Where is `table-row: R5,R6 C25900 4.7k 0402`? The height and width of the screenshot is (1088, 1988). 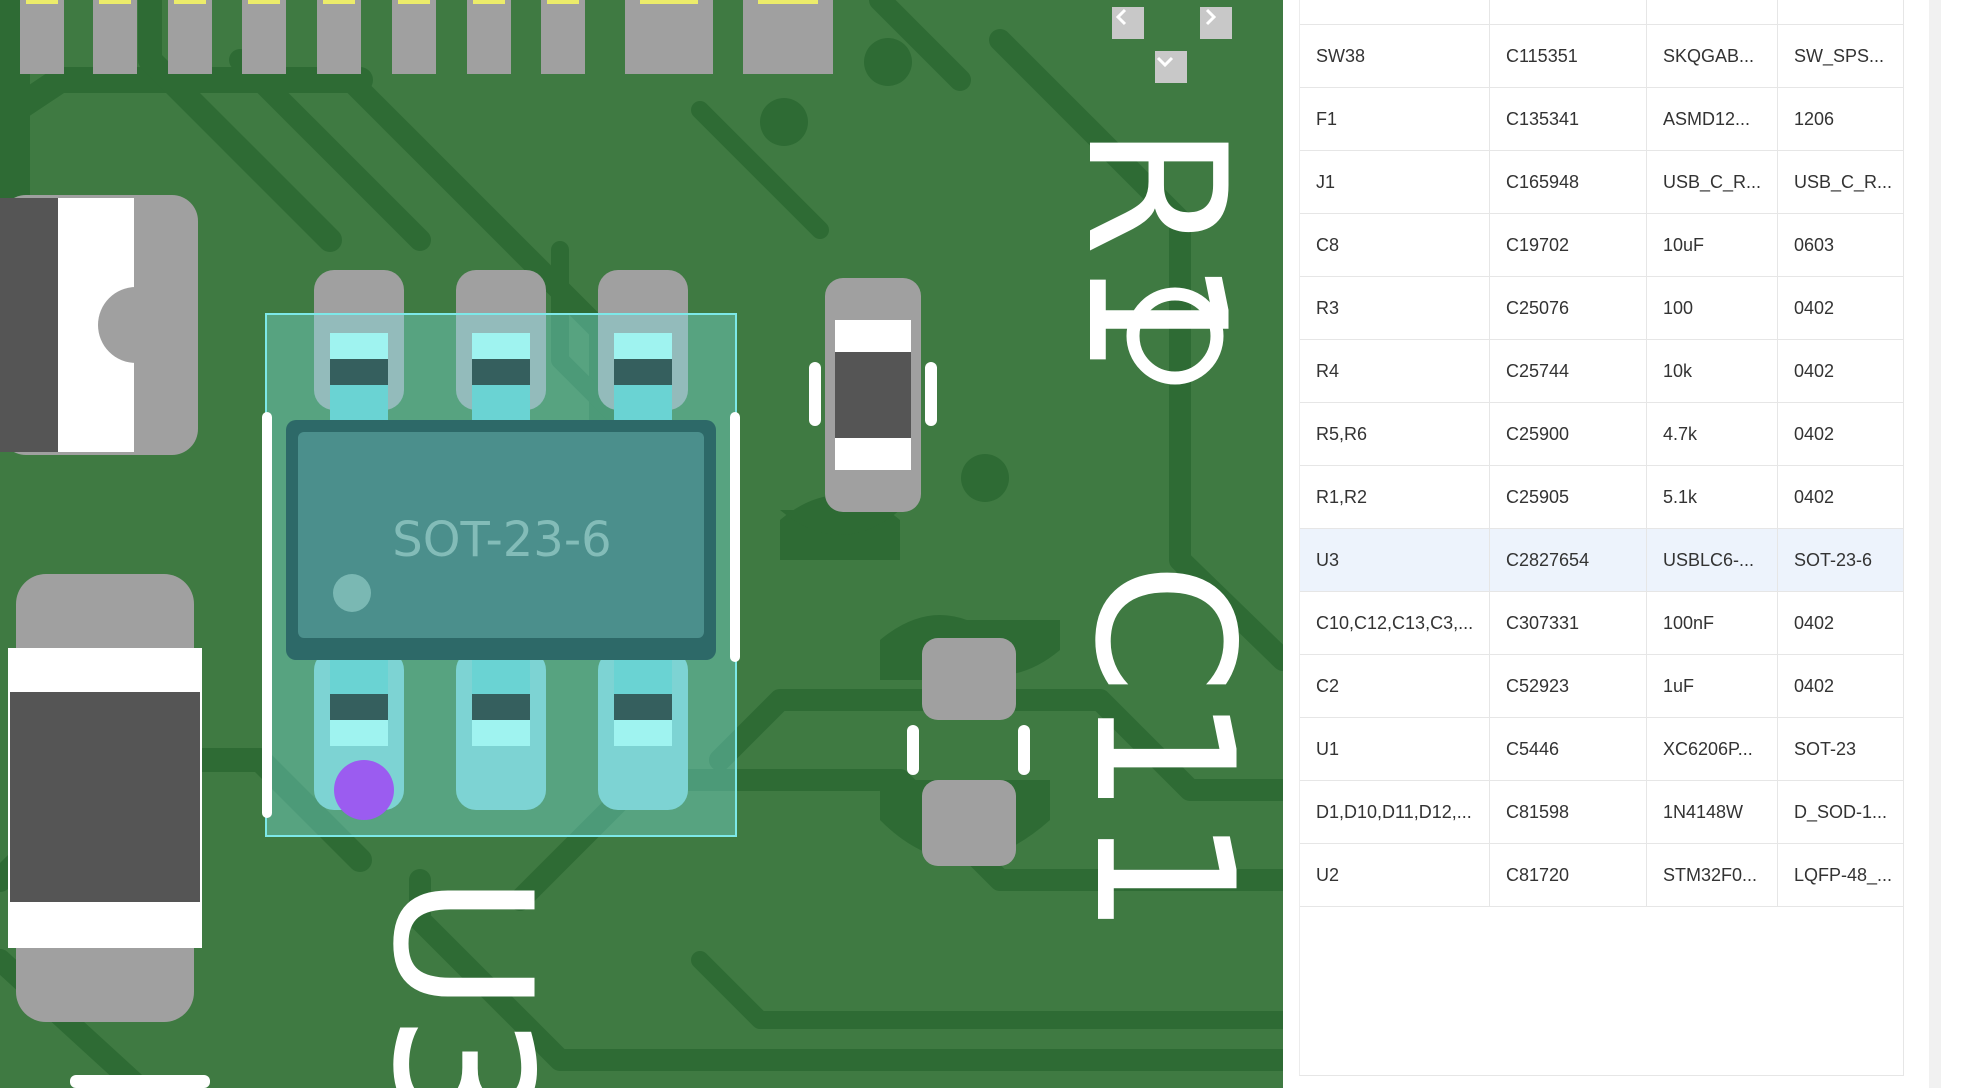 table-row: R5,R6 C25900 4.7k 0402 is located at coordinates (1601, 434).